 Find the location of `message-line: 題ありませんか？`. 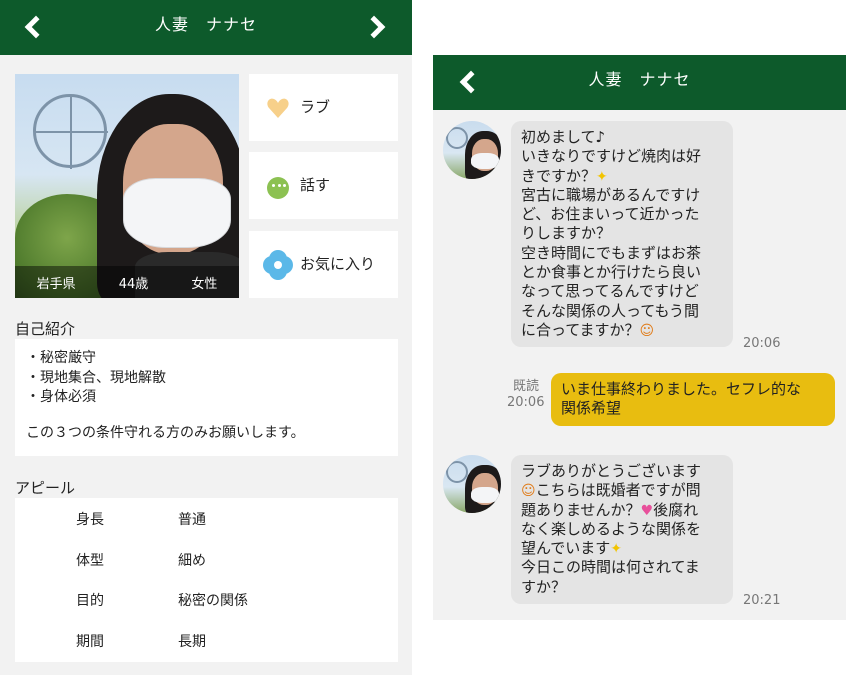

message-line: 題ありませんか？ is located at coordinates (581, 509).